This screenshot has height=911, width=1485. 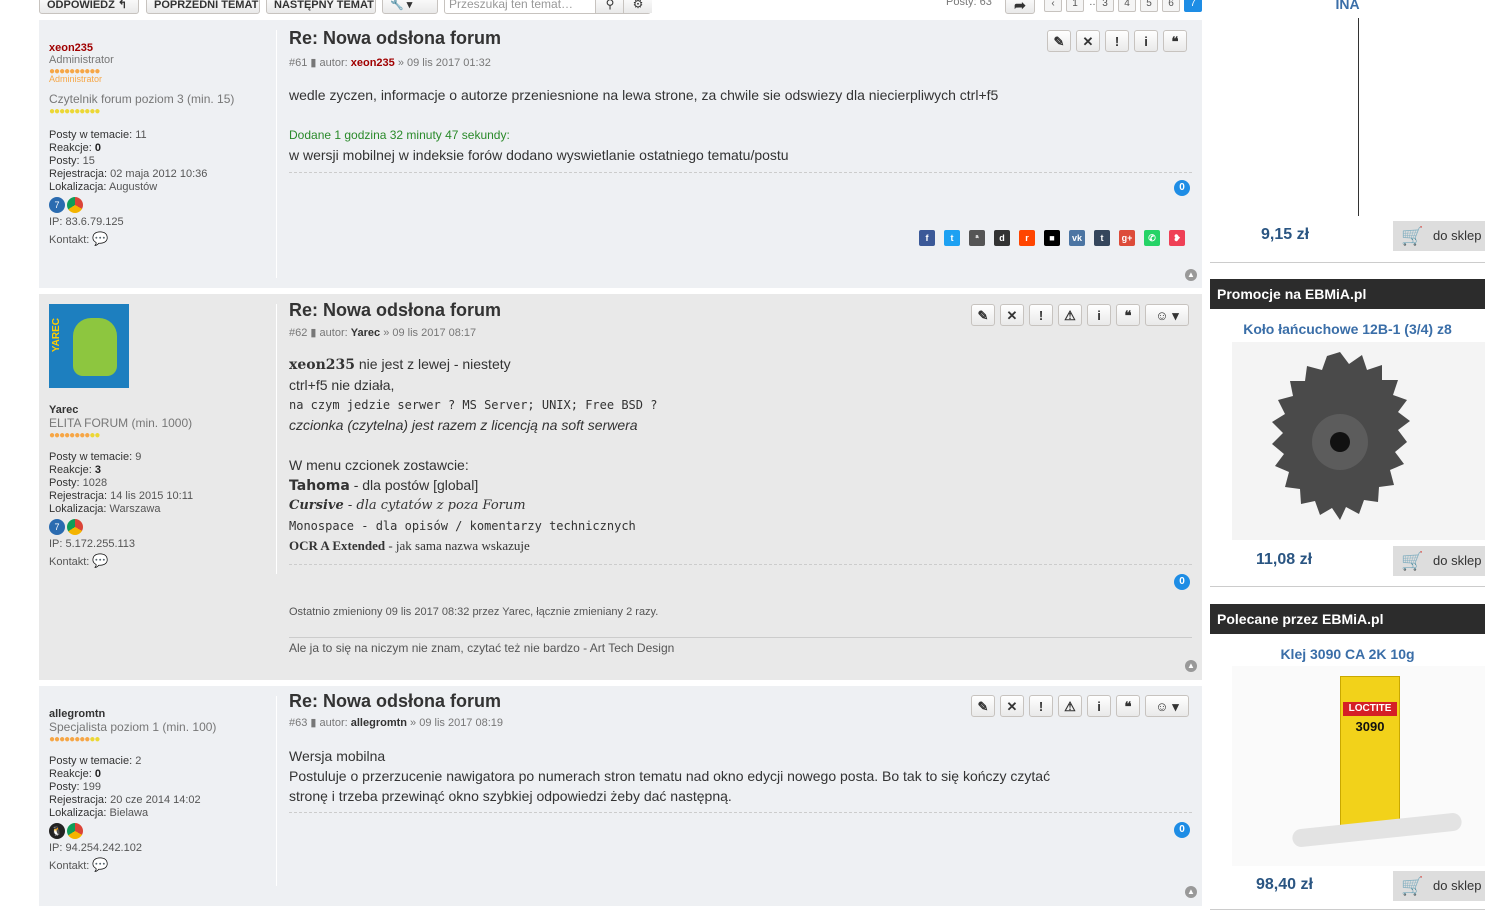 What do you see at coordinates (78, 800) in the screenshot?
I see `label: Rejestracja:` at bounding box center [78, 800].